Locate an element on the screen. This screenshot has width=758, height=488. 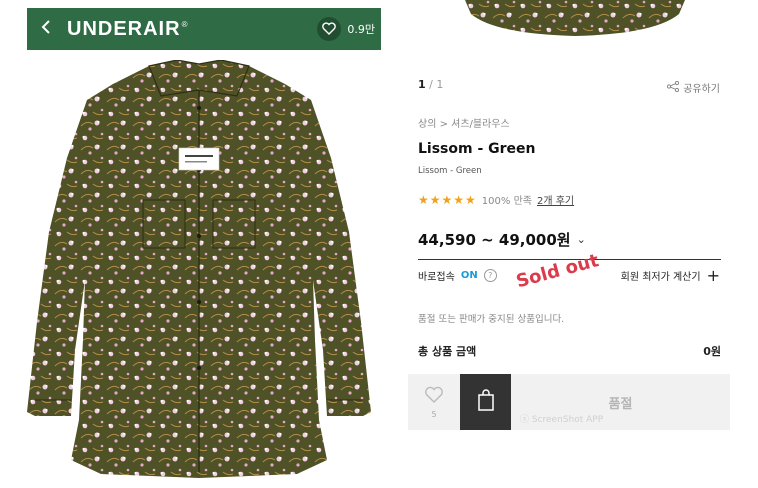
plus-icon: + is located at coordinates (713, 275).